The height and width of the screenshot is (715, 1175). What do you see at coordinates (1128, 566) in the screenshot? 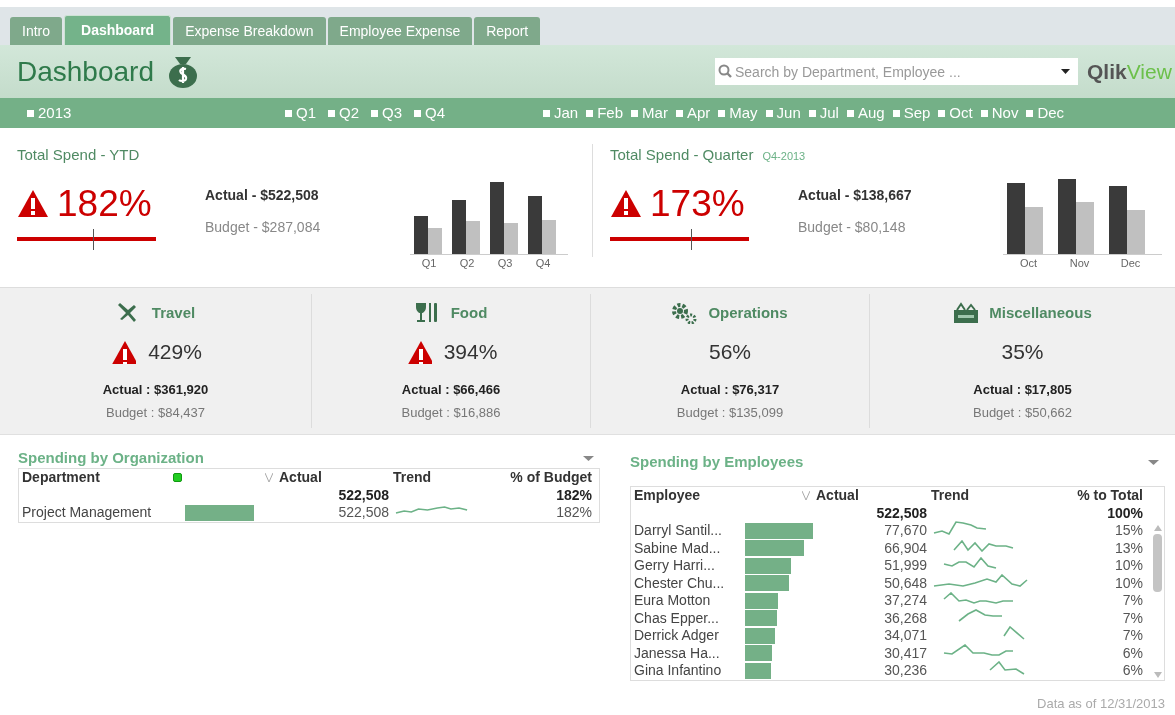
I see `table-cell-text: 10%` at bounding box center [1128, 566].